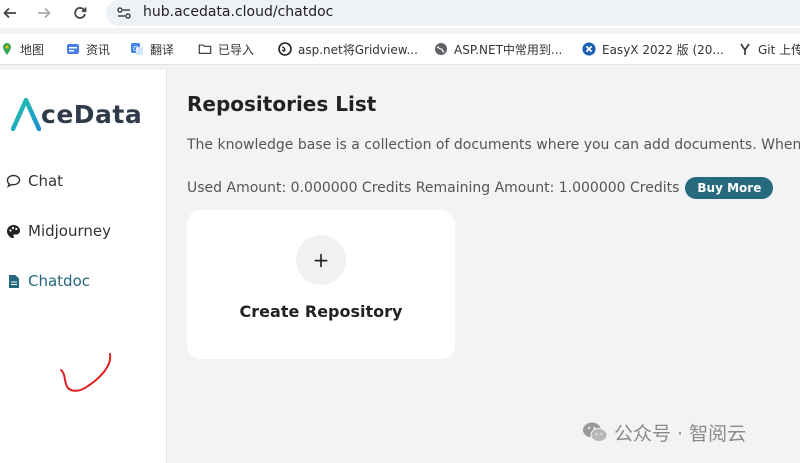 This screenshot has height=463, width=800. What do you see at coordinates (124, 15) in the screenshot?
I see `site-settings-icon` at bounding box center [124, 15].